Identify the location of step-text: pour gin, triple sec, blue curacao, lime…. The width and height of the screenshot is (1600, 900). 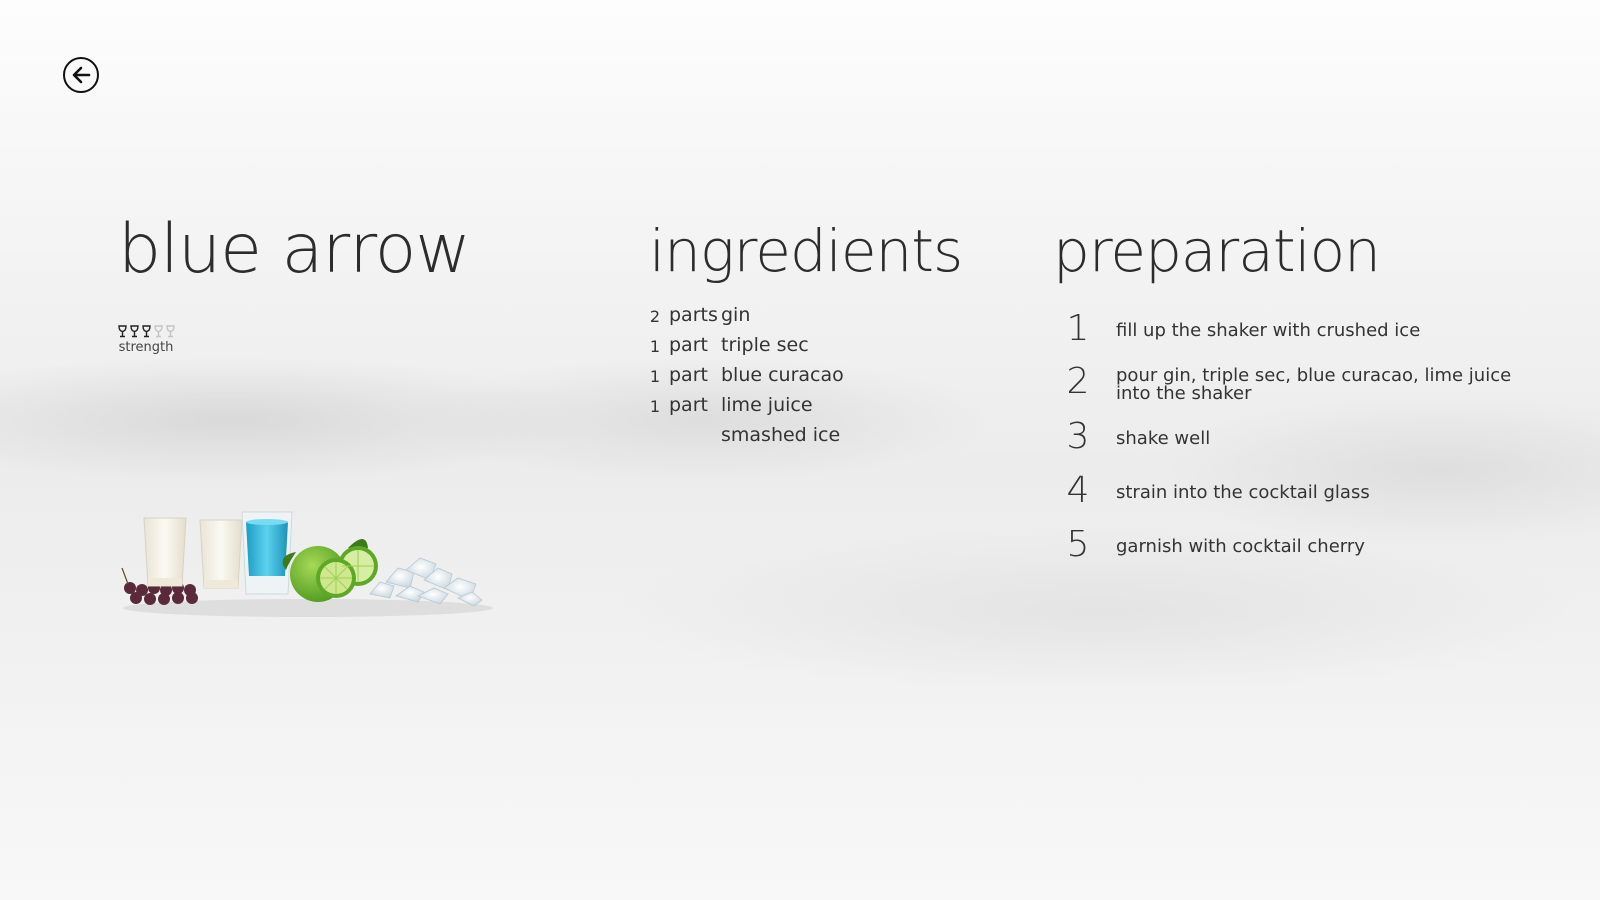
(1314, 384).